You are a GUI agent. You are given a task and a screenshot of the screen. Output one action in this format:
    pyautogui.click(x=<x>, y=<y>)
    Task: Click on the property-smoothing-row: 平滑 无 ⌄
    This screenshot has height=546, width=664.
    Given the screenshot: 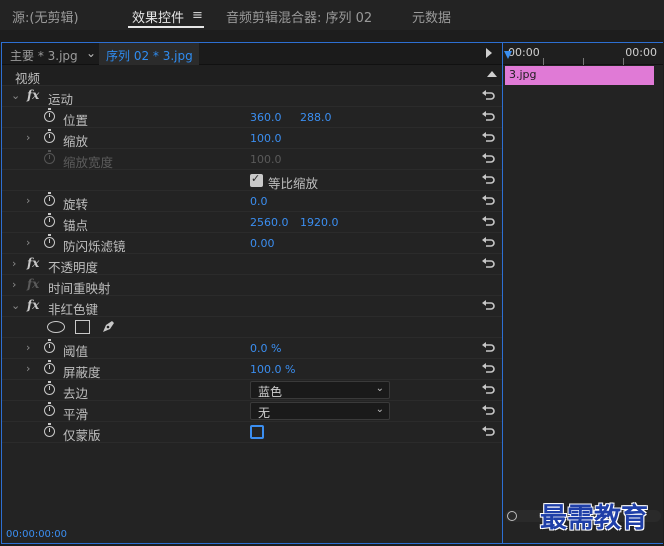 What is the action you would take?
    pyautogui.click(x=252, y=411)
    